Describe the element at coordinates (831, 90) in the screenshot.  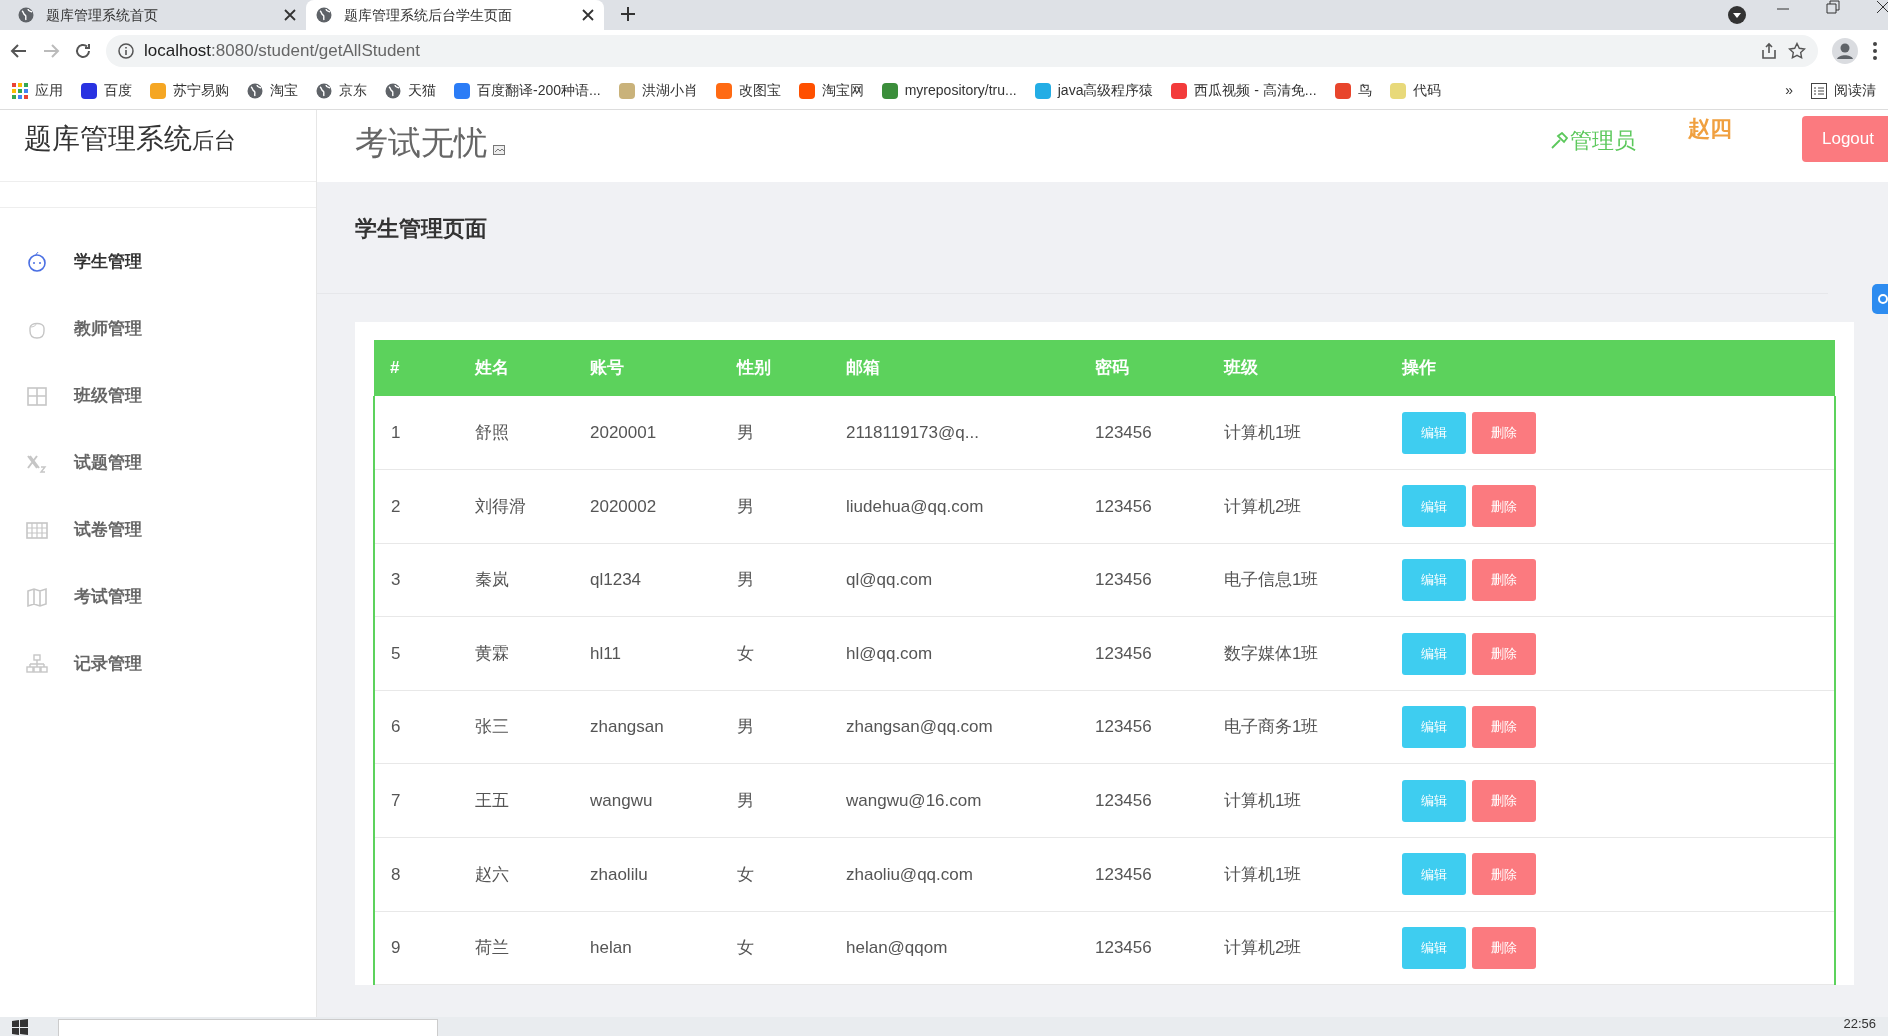
I see `bookmark: 淘宝网` at that location.